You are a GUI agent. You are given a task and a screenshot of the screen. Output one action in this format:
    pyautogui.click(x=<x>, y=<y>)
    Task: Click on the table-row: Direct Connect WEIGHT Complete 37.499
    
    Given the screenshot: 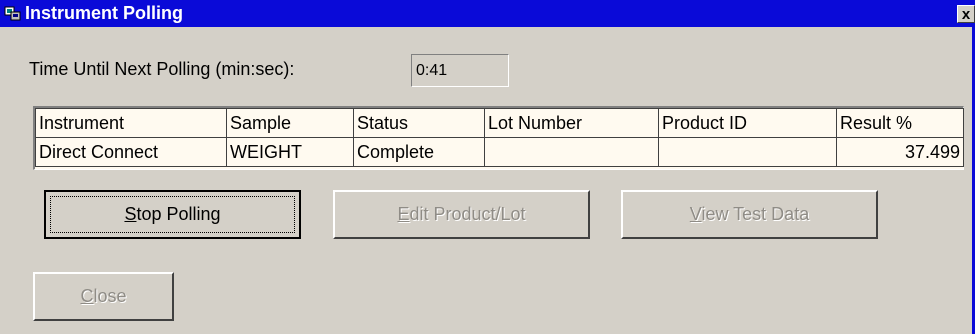 What is the action you would take?
    pyautogui.click(x=499, y=152)
    